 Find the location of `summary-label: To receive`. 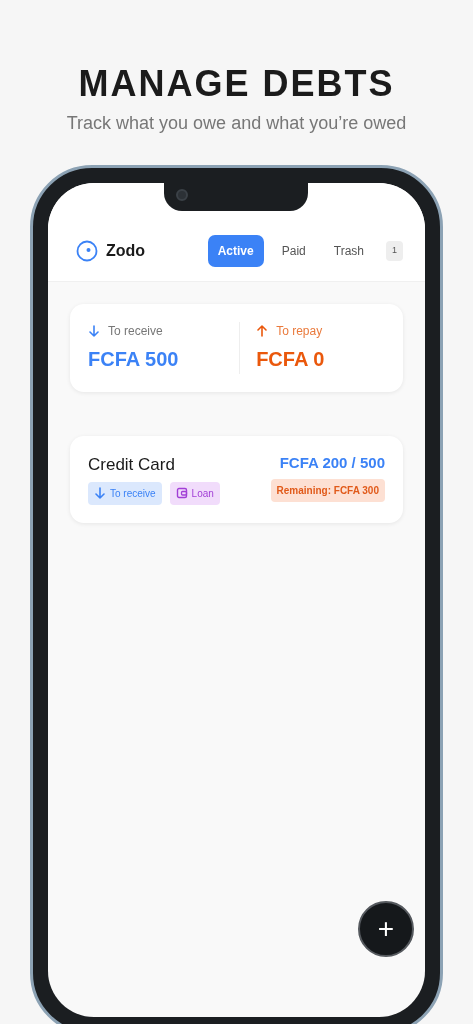

summary-label: To receive is located at coordinates (135, 331).